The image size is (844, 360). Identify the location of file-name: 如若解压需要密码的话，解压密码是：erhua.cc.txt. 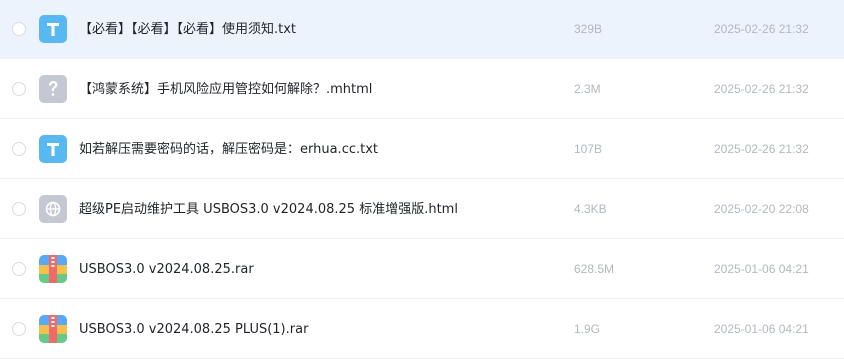
(228, 149).